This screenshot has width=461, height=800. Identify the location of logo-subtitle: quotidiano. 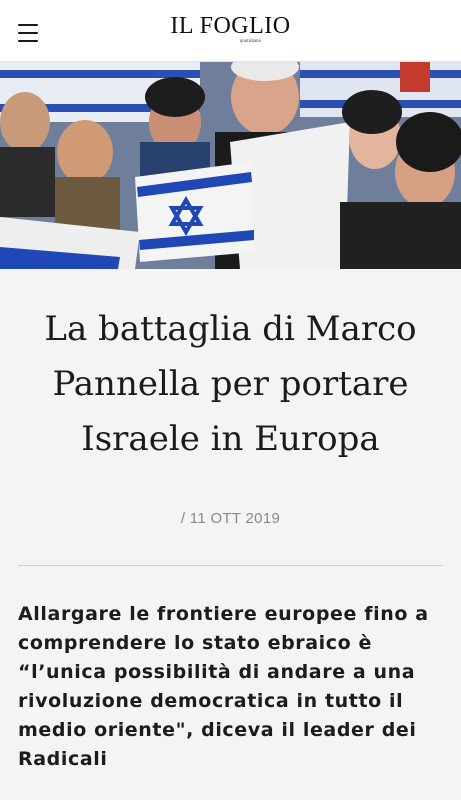
(250, 41).